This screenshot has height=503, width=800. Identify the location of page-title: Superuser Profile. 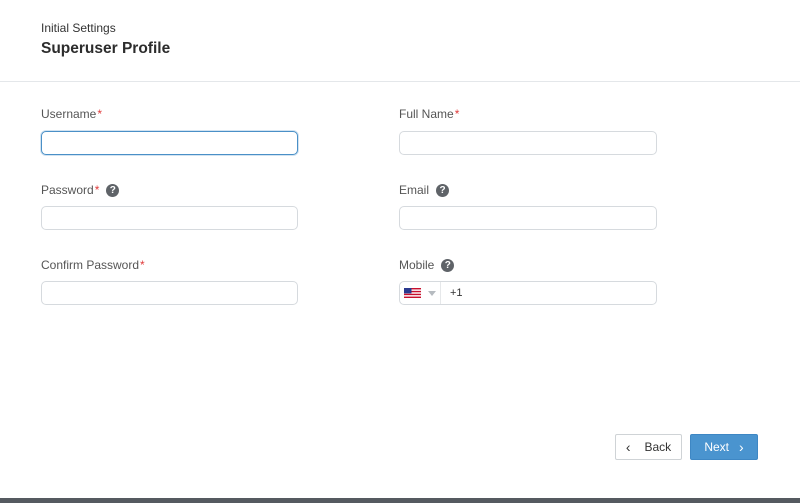
(106, 48).